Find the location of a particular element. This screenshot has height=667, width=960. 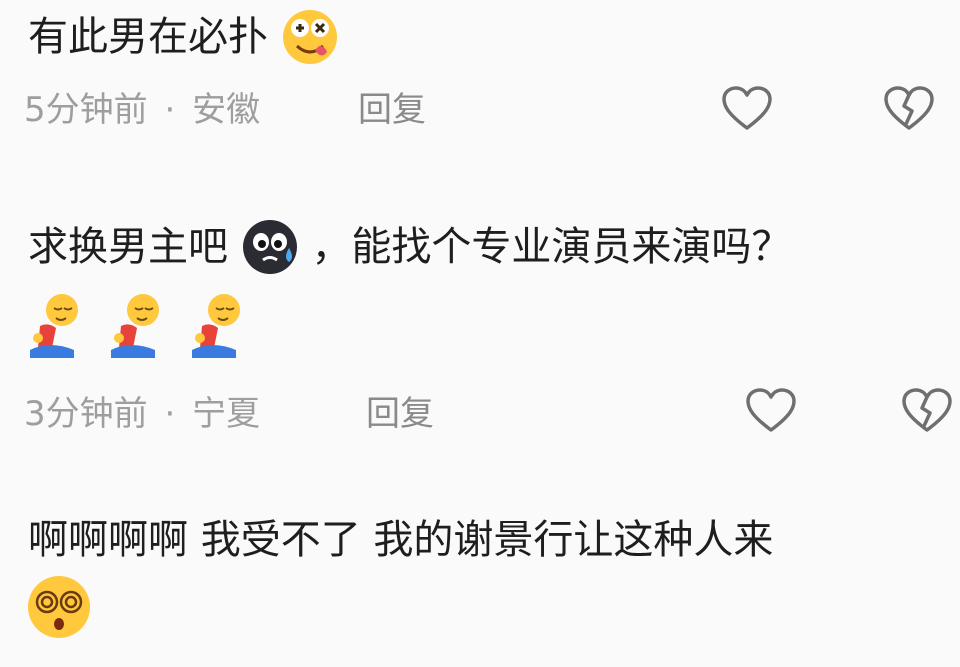

comment-body-continued: ，能找个专业演员来演吗？ is located at coordinates (551, 247).